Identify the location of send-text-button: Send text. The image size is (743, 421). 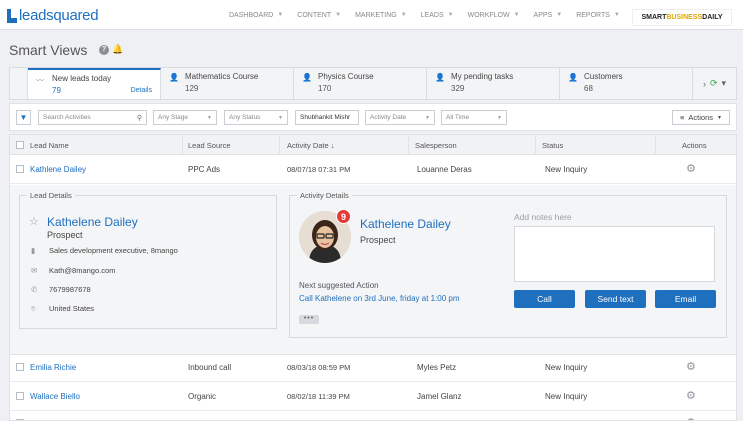
(615, 299).